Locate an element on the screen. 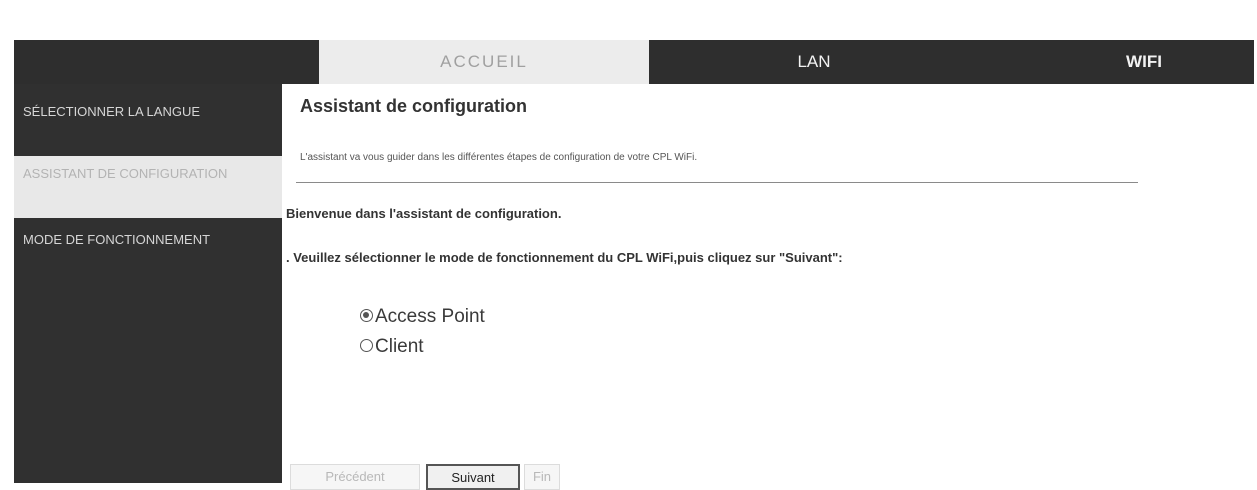 The image size is (1257, 490). option-access-point-label: Access Point is located at coordinates (430, 316).